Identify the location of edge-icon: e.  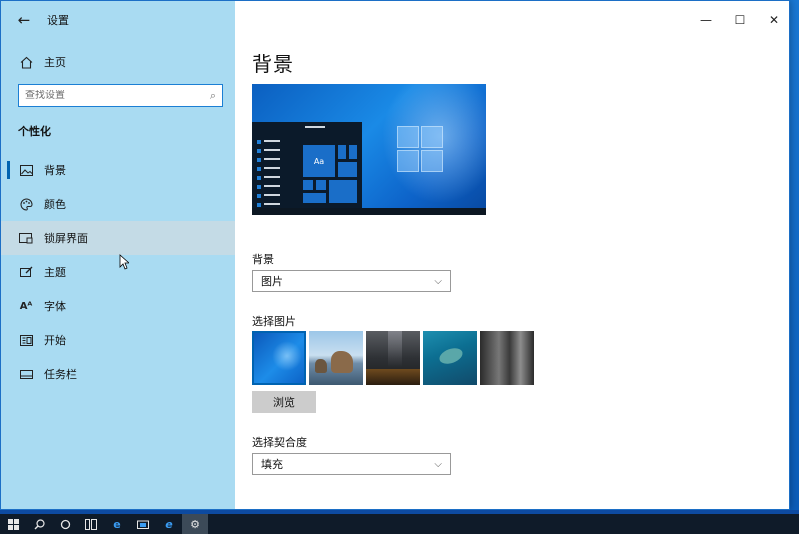
(117, 524).